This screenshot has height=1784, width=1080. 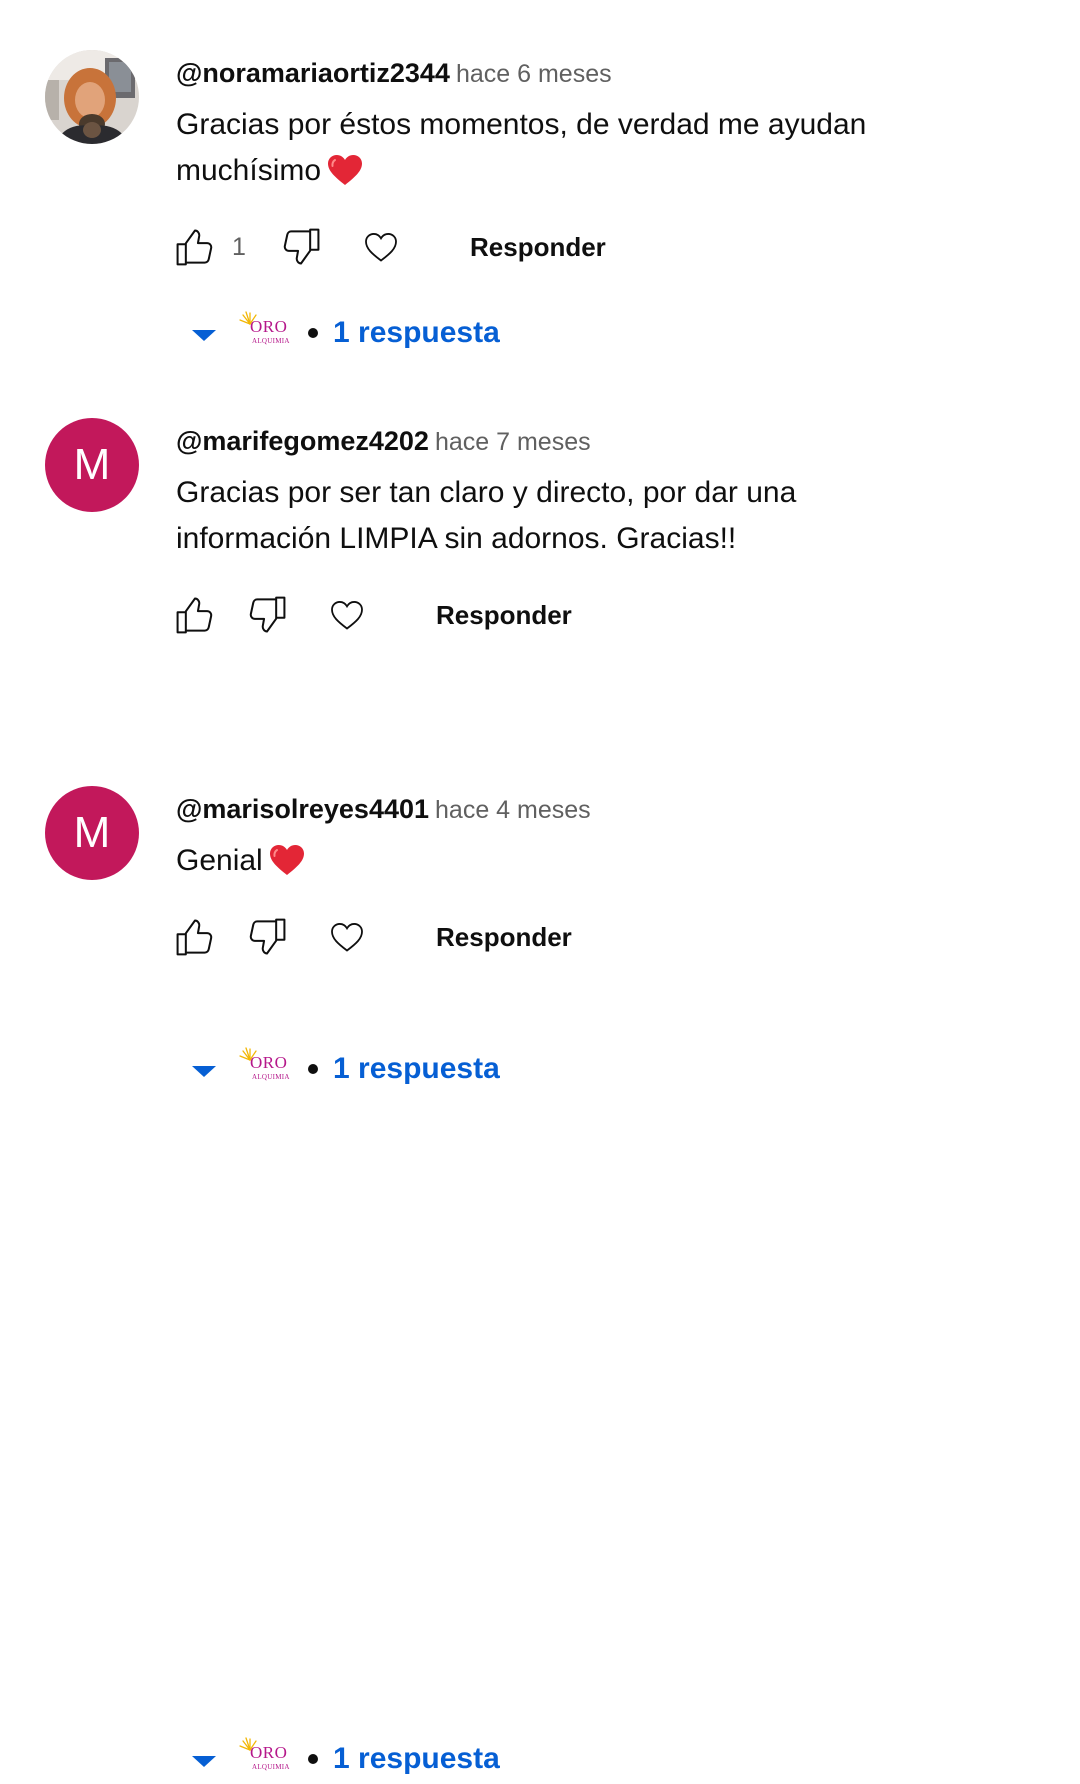 What do you see at coordinates (302, 441) in the screenshot?
I see `comment-author: @marifegomez4202` at bounding box center [302, 441].